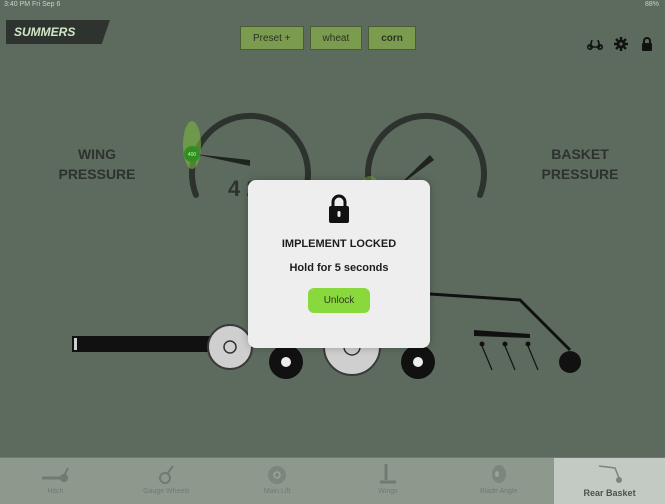 The image size is (665, 504). I want to click on top-toolbar, so click(621, 44).